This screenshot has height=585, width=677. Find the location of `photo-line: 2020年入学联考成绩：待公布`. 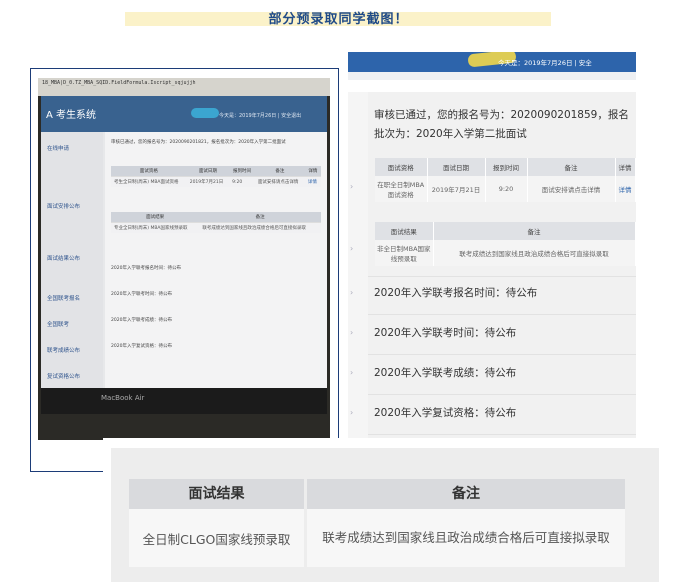

photo-line: 2020年入学联考成绩：待公布 is located at coordinates (141, 320).